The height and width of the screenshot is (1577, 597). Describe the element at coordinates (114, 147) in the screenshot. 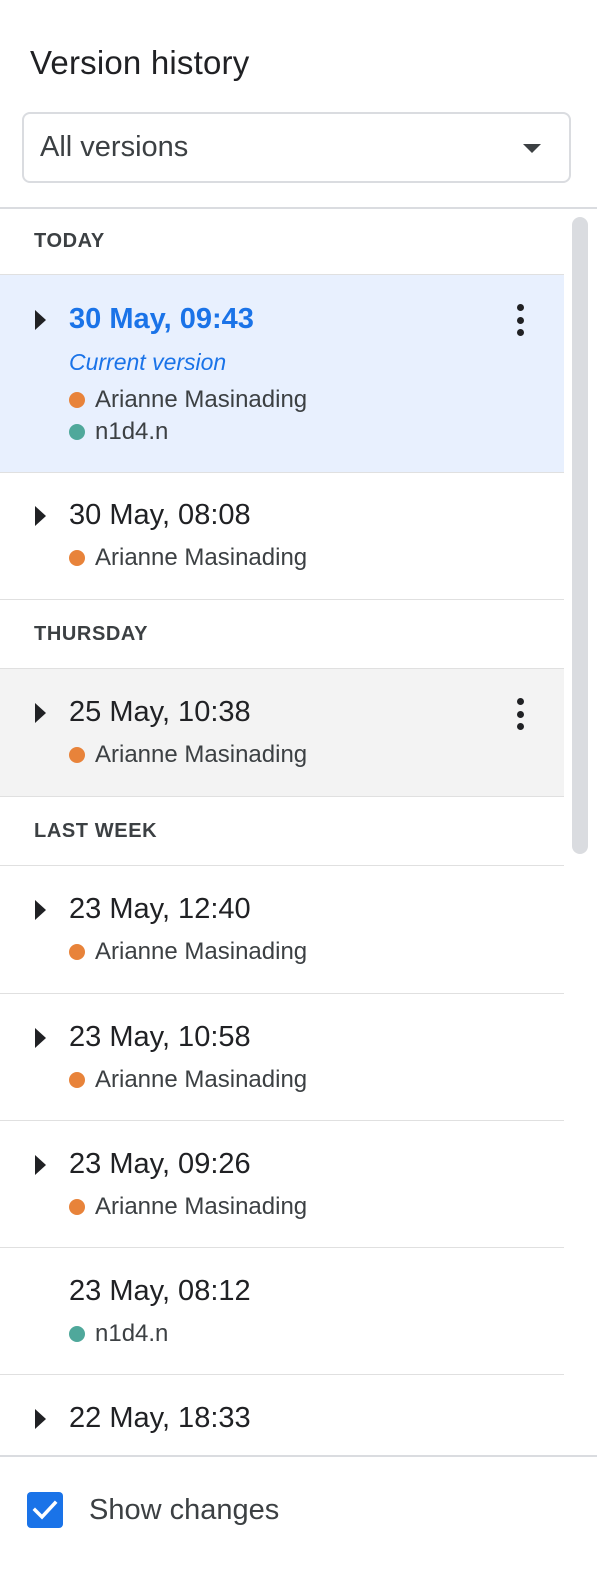

I see `filter-selected-value: All versions` at that location.